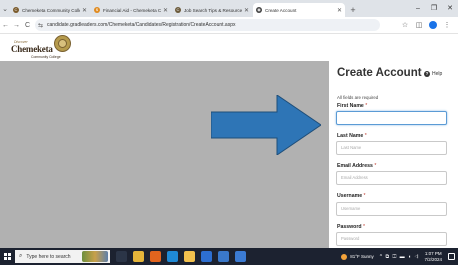  Describe the element at coordinates (223, 256) in the screenshot. I see `store-icon` at that location.